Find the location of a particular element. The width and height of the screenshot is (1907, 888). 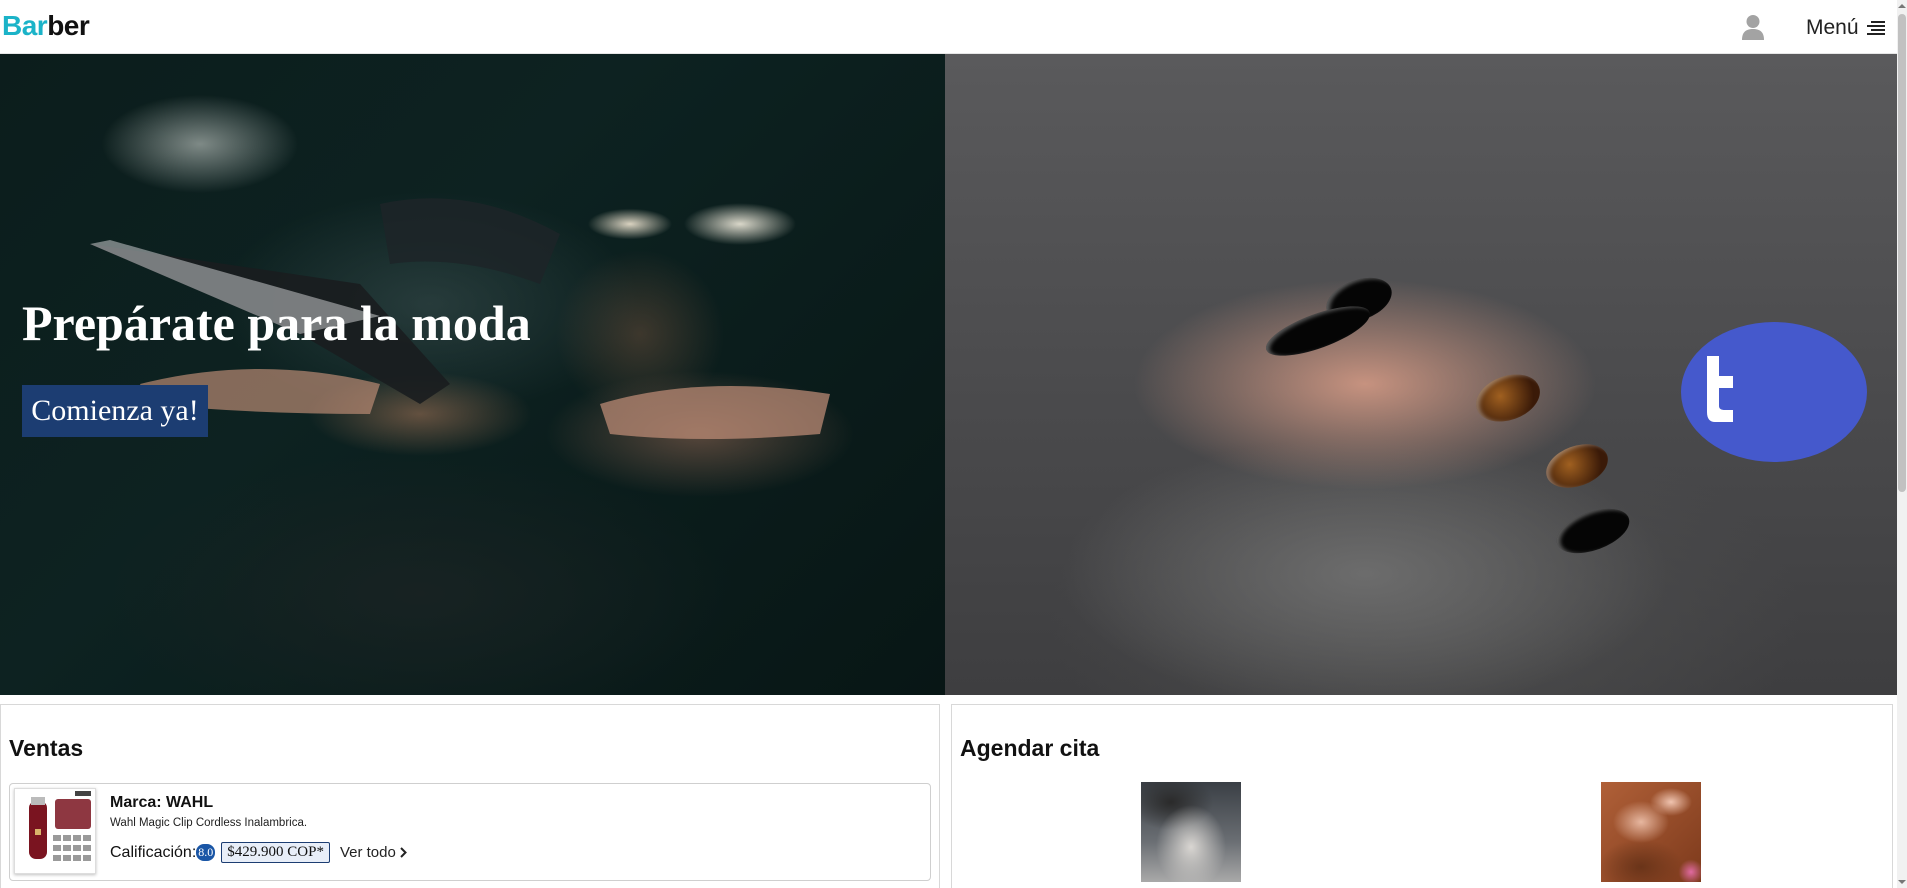

see-all-link: Ver todo is located at coordinates (373, 852).